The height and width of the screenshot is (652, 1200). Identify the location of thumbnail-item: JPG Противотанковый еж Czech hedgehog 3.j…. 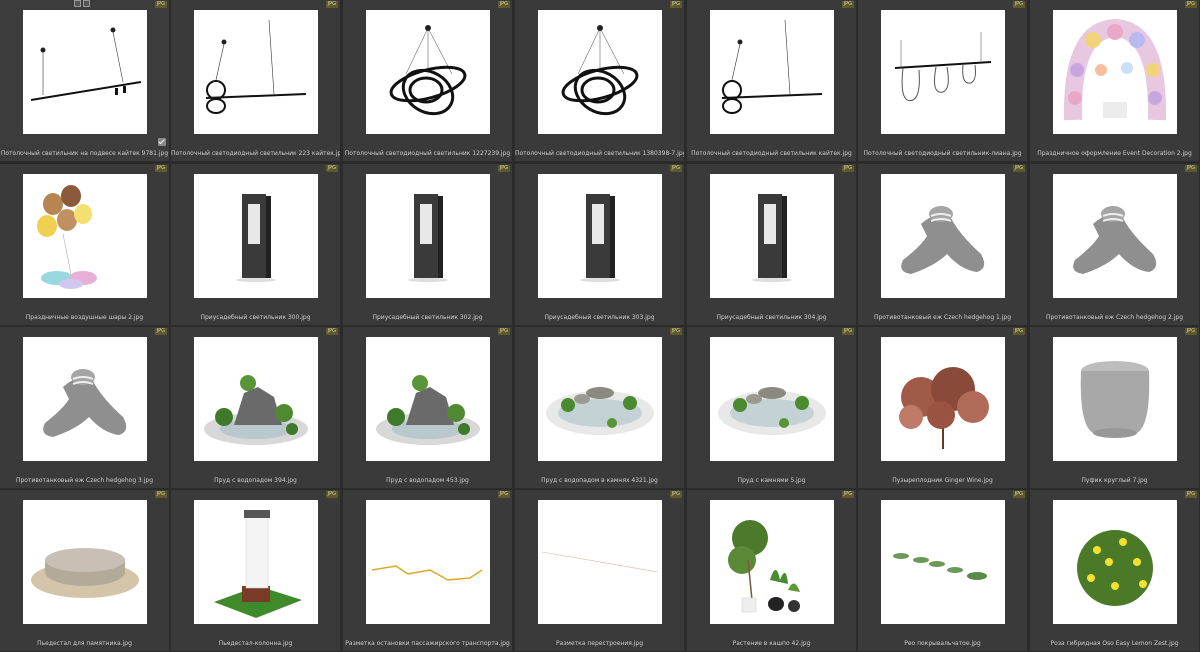
(84, 407).